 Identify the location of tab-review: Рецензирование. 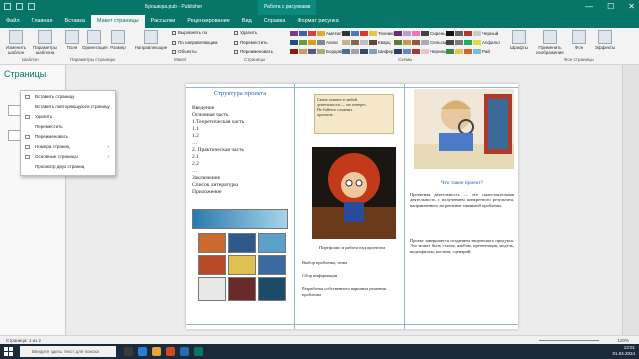
(208, 21).